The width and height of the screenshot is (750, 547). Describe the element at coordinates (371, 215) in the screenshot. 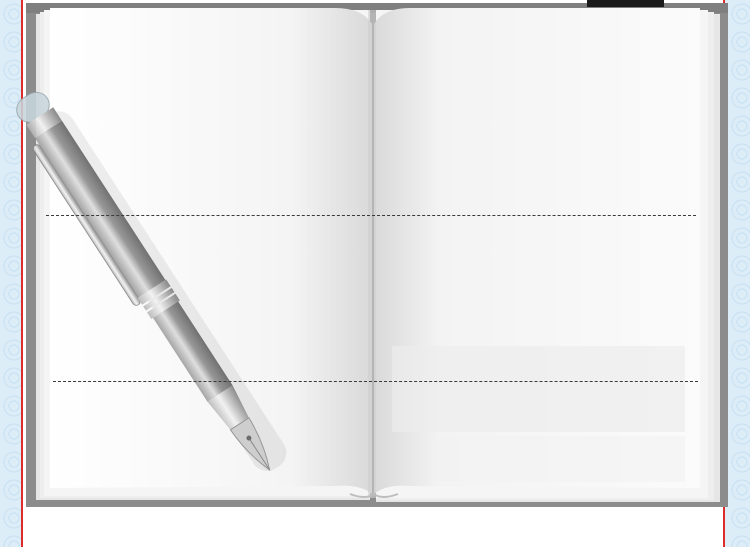

I see `dashed-divider-top` at that location.